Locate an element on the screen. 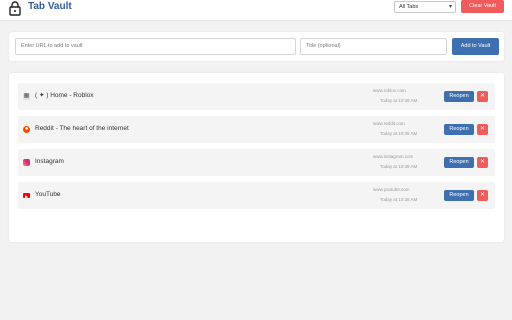  lock-icon is located at coordinates (15, 8).